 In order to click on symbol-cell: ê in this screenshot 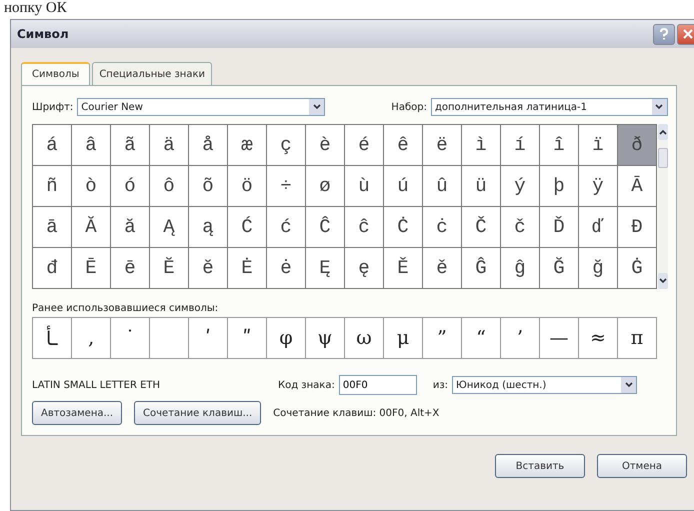, I will do `click(403, 145)`.